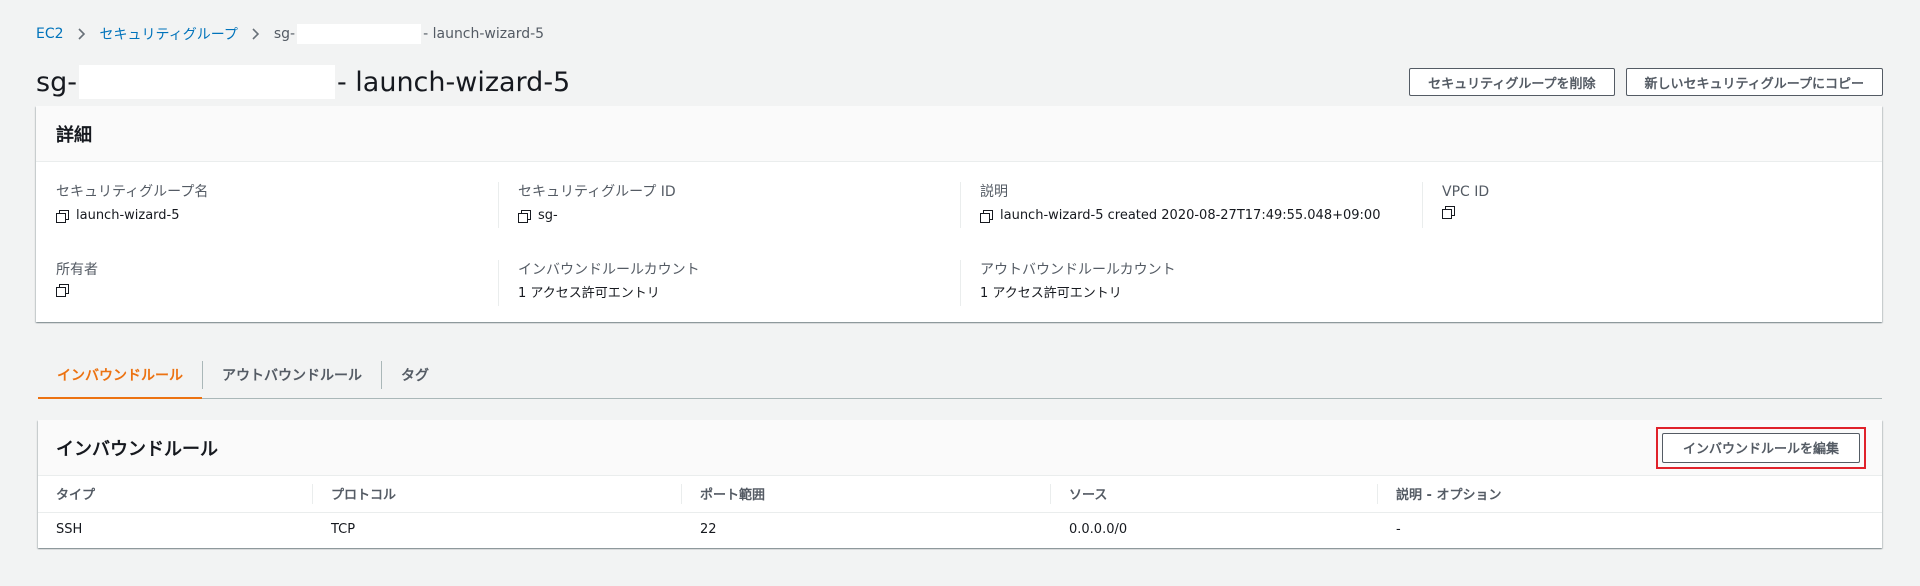 Image resolution: width=1920 pixels, height=586 pixels. What do you see at coordinates (866, 494) in the screenshot?
I see `column-header-port-range: ポート範囲` at bounding box center [866, 494].